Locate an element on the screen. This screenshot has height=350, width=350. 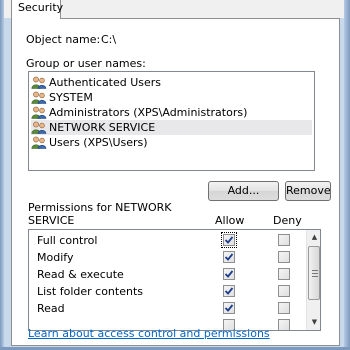
window-frame-left is located at coordinates (2, 175).